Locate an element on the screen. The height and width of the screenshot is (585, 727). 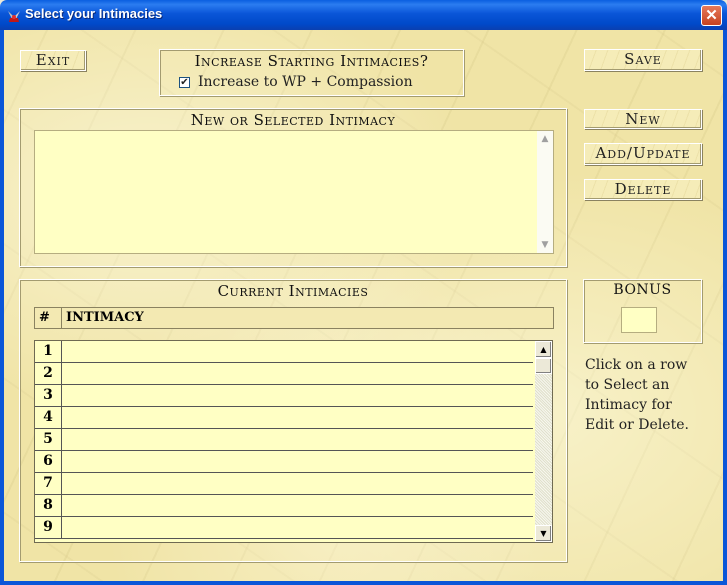
increase-group-title: Increase Starting Intimacies? is located at coordinates (311, 61).